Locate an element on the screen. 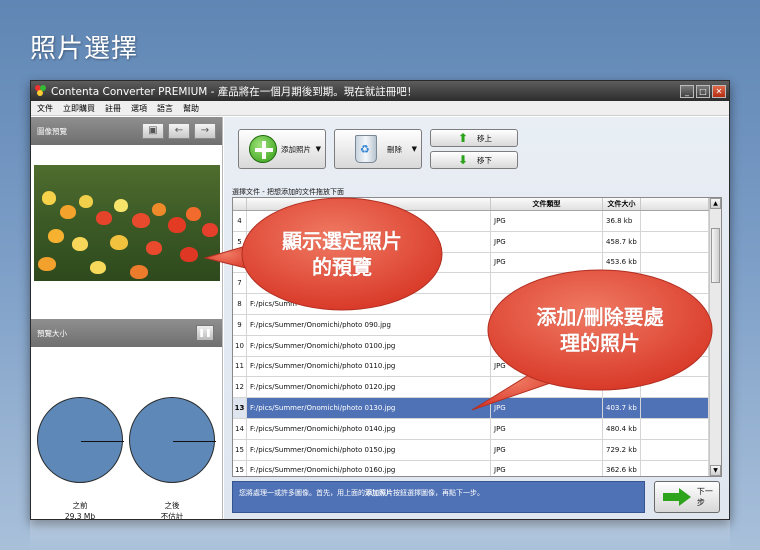 Image resolution: width=760 pixels, height=550 pixels. row-path: F:/pics/Summ is located at coordinates (369, 304).